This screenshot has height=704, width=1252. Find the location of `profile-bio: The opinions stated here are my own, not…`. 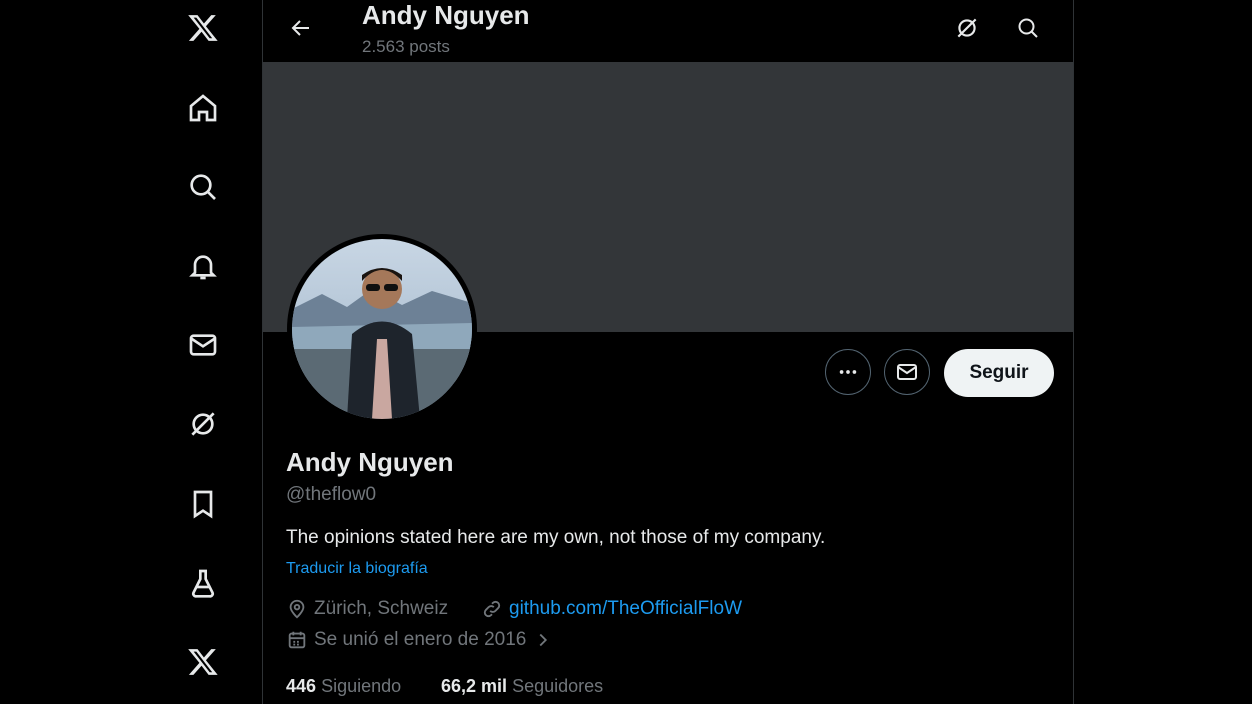

profile-bio: The opinions stated here are my own, not… is located at coordinates (556, 537).